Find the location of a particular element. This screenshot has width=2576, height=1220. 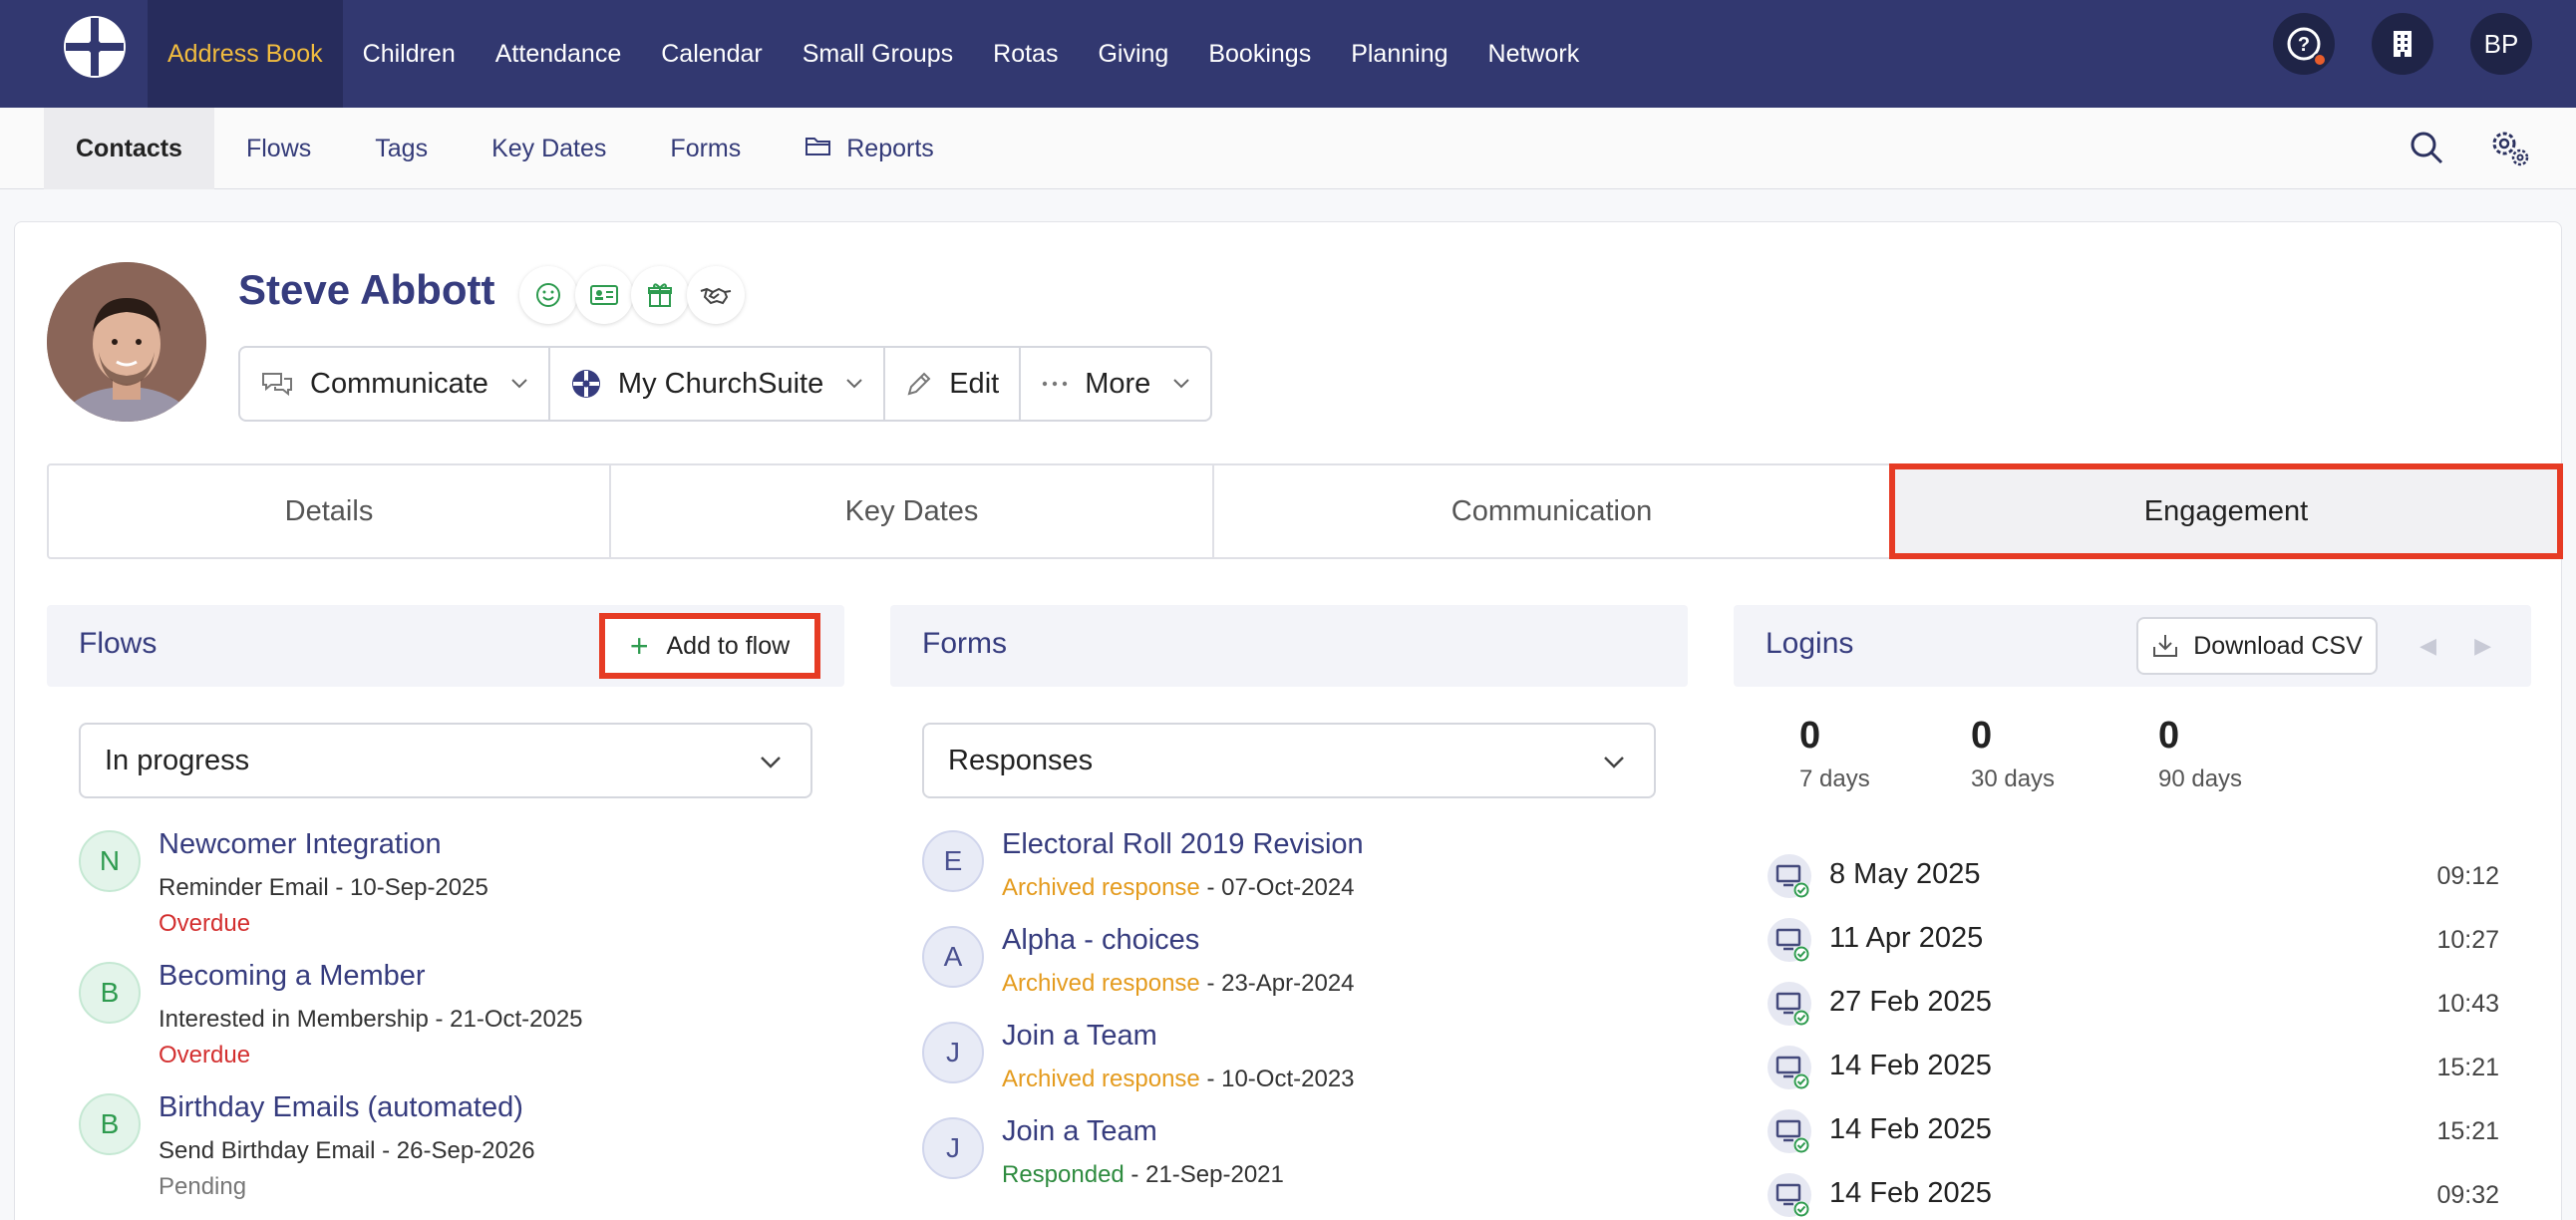

login-date: 8 May 2025 is located at coordinates (1905, 874).